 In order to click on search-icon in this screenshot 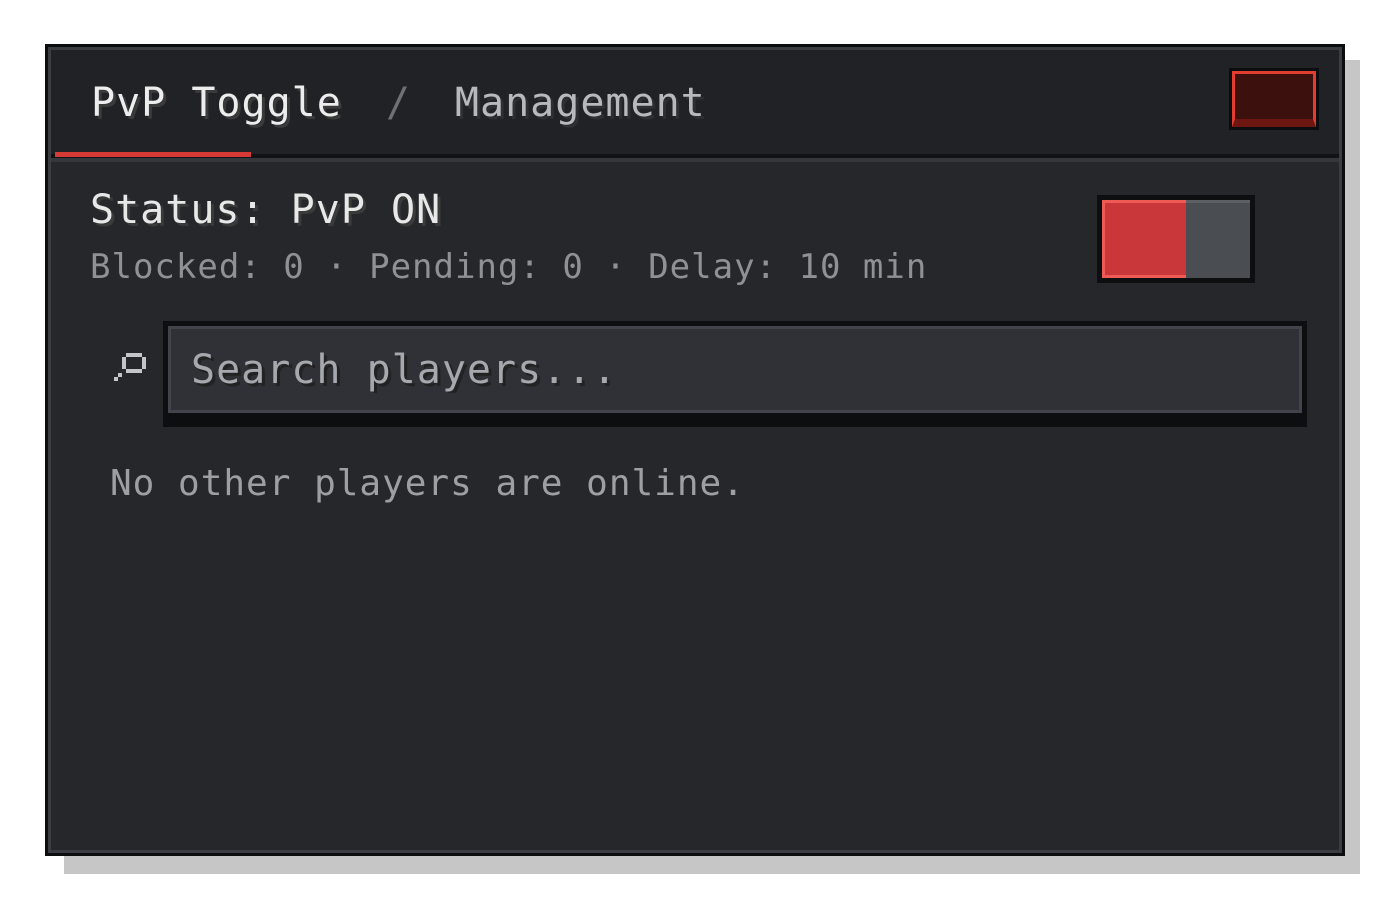, I will do `click(129, 367)`.